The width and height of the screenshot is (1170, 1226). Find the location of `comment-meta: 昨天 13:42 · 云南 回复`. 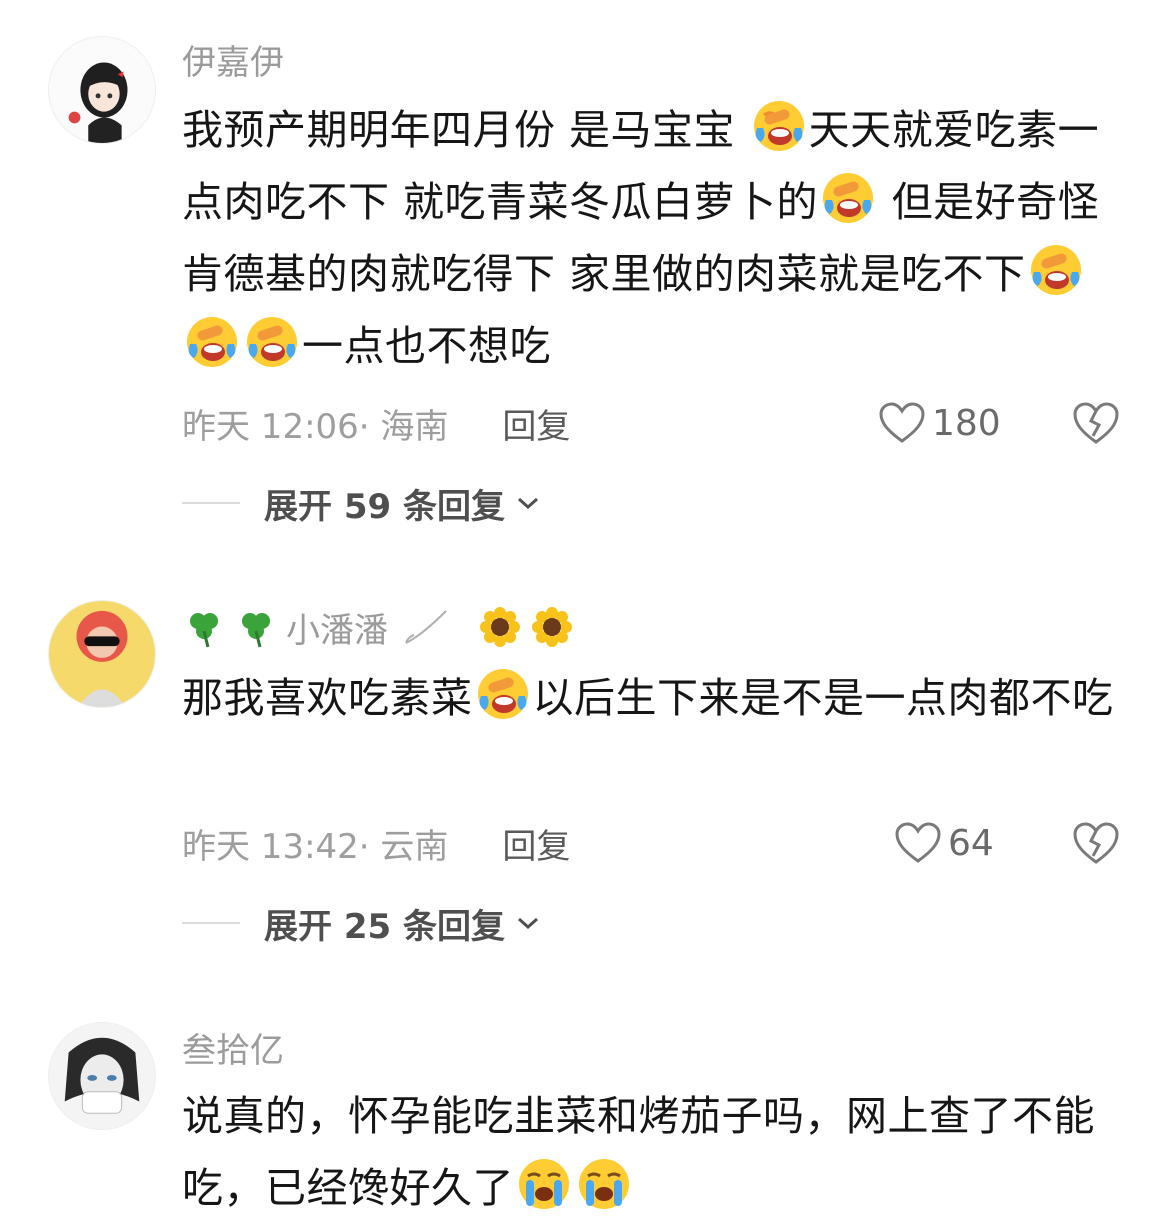

comment-meta: 昨天 13:42 · 云南 回复 is located at coordinates (376, 843).